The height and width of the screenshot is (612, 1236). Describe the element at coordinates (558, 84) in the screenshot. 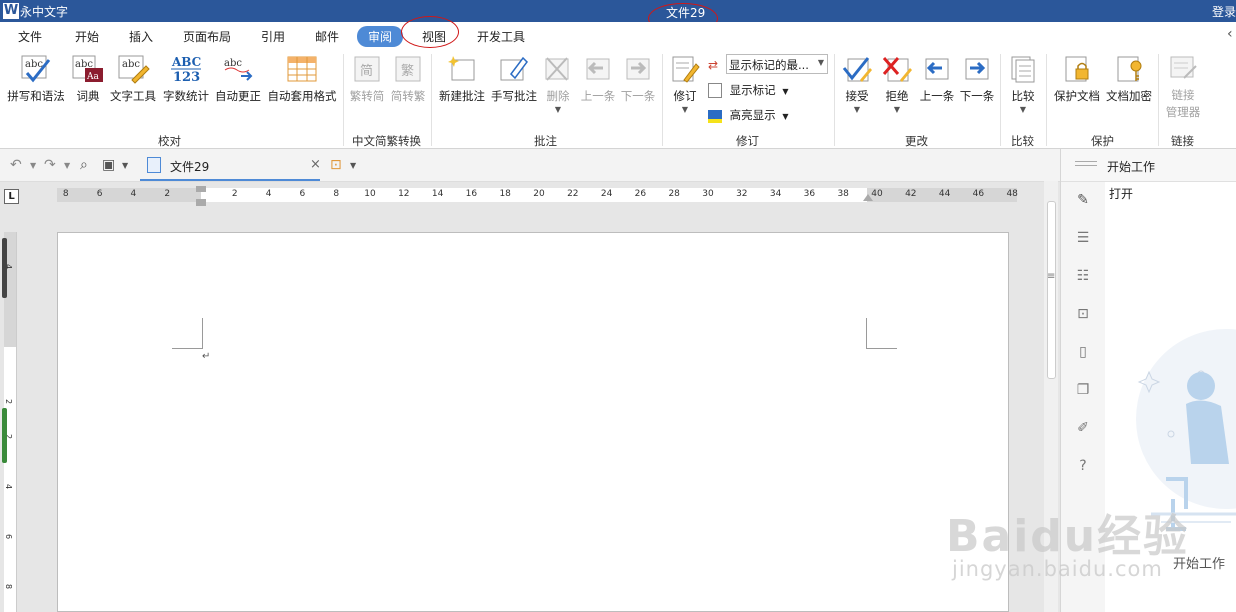

I see `delete-comment-button: 删除 ▼` at that location.